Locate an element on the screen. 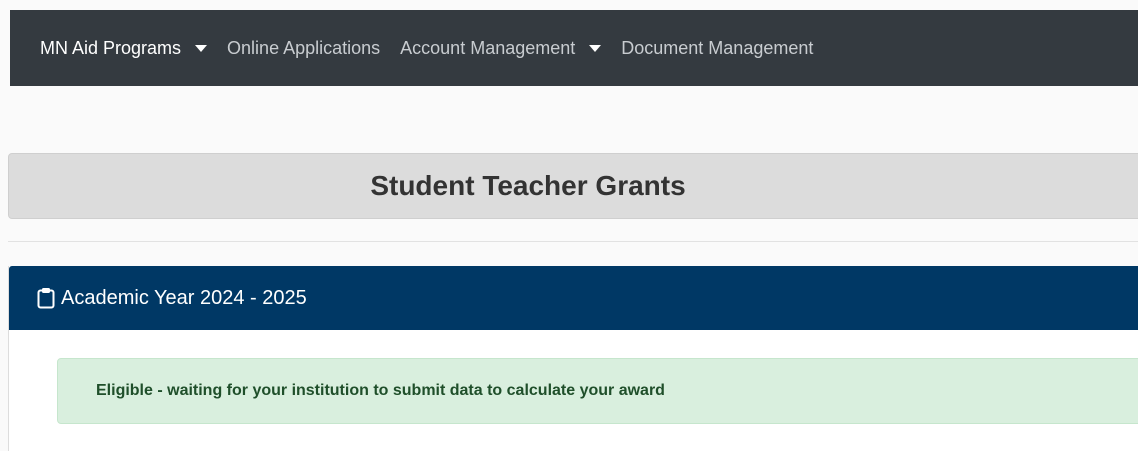 Image resolution: width=1138 pixels, height=451 pixels. nav-item-document-management: Document Management is located at coordinates (717, 48).